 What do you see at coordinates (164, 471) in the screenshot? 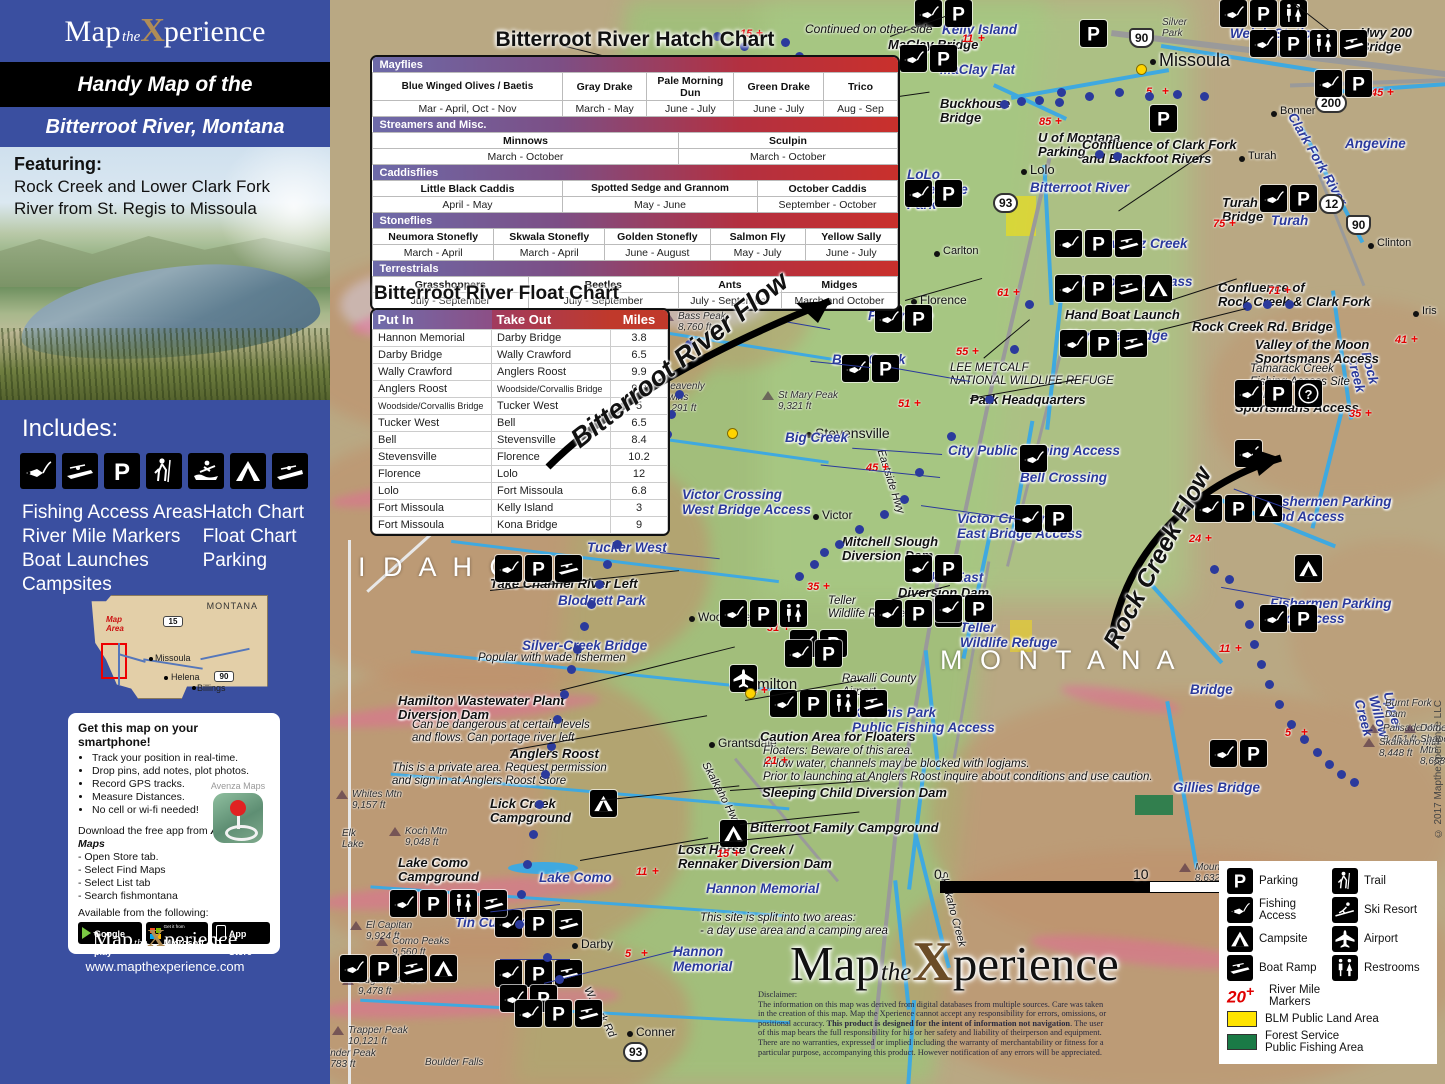
I see `trail-icon` at bounding box center [164, 471].